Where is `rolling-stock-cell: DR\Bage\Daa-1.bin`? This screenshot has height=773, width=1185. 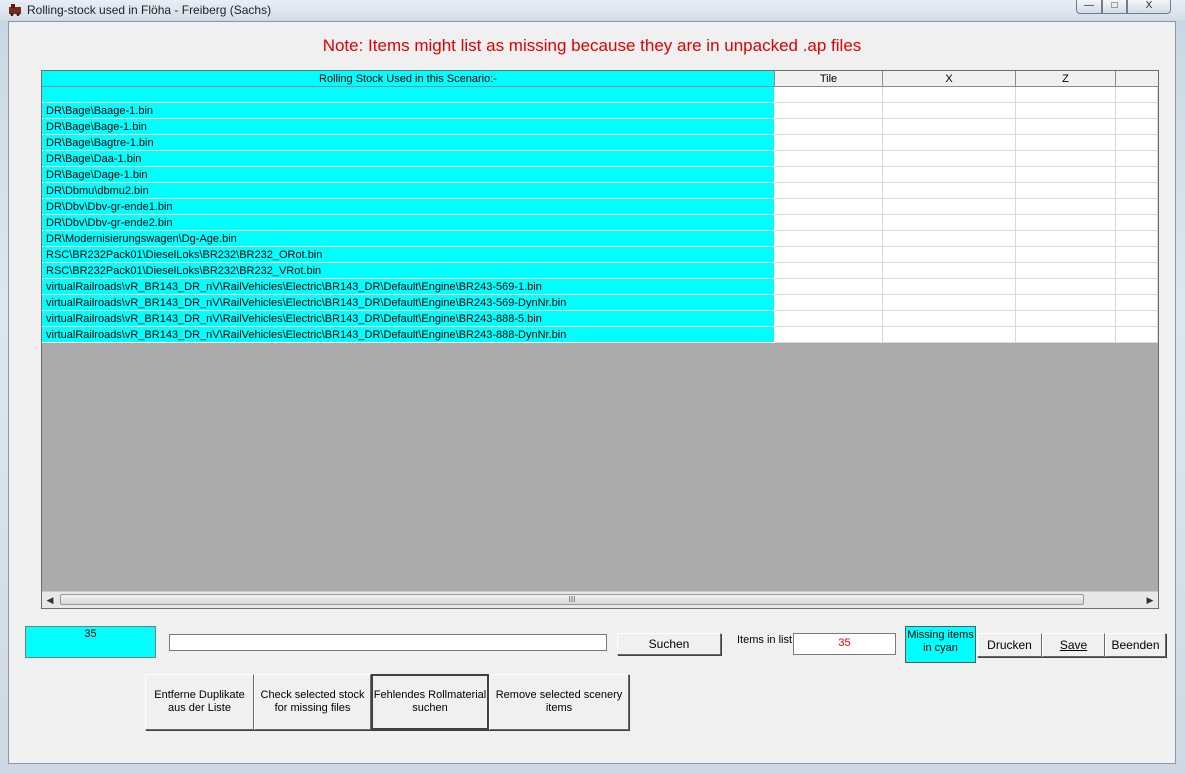
rolling-stock-cell: DR\Bage\Daa-1.bin is located at coordinates (408, 159).